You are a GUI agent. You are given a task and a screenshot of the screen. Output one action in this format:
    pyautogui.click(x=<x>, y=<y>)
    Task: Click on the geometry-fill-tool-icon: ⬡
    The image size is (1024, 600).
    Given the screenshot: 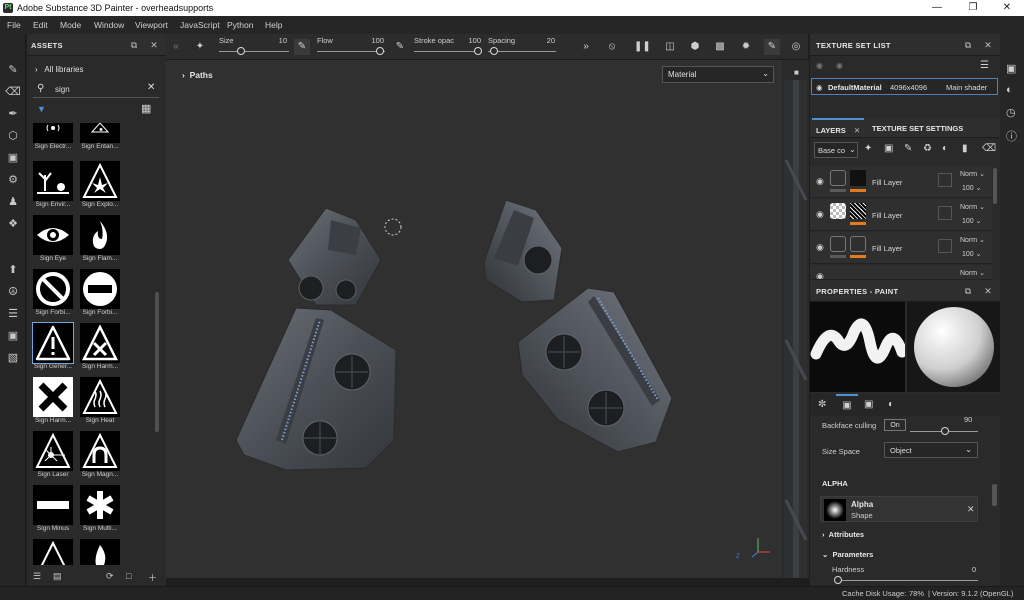 What is the action you would take?
    pyautogui.click(x=13, y=136)
    